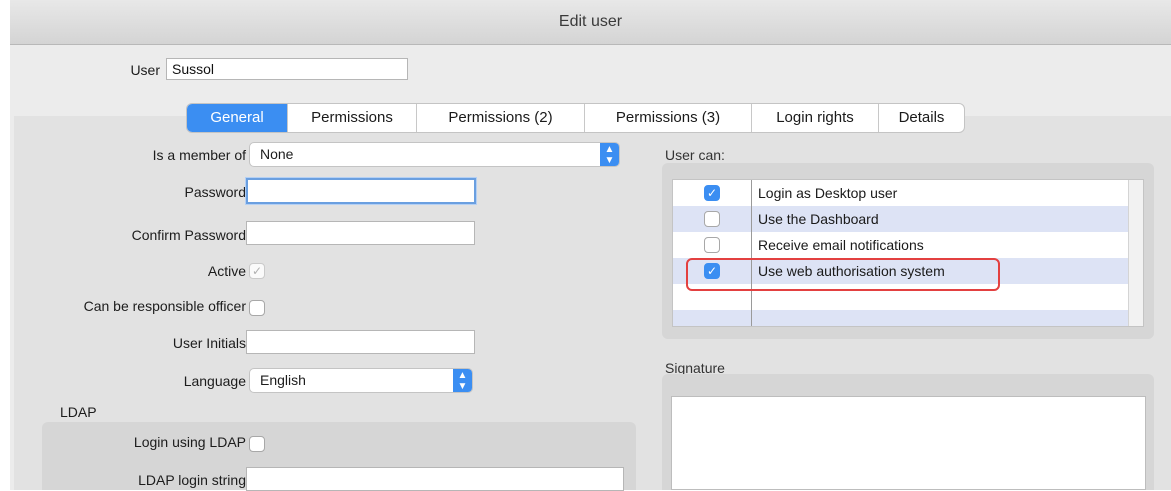 The width and height of the screenshot is (1171, 491). Describe the element at coordinates (901, 193) in the screenshot. I see `list-item: ✓ Login as Desktop user` at that location.